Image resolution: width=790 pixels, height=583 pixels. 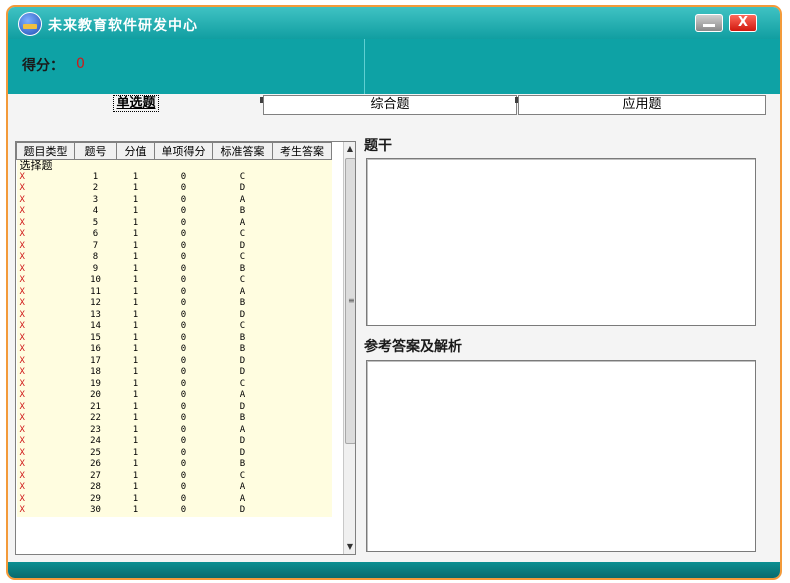 I want to click on table-row: X 19 1 0 C, so click(x=174, y=384).